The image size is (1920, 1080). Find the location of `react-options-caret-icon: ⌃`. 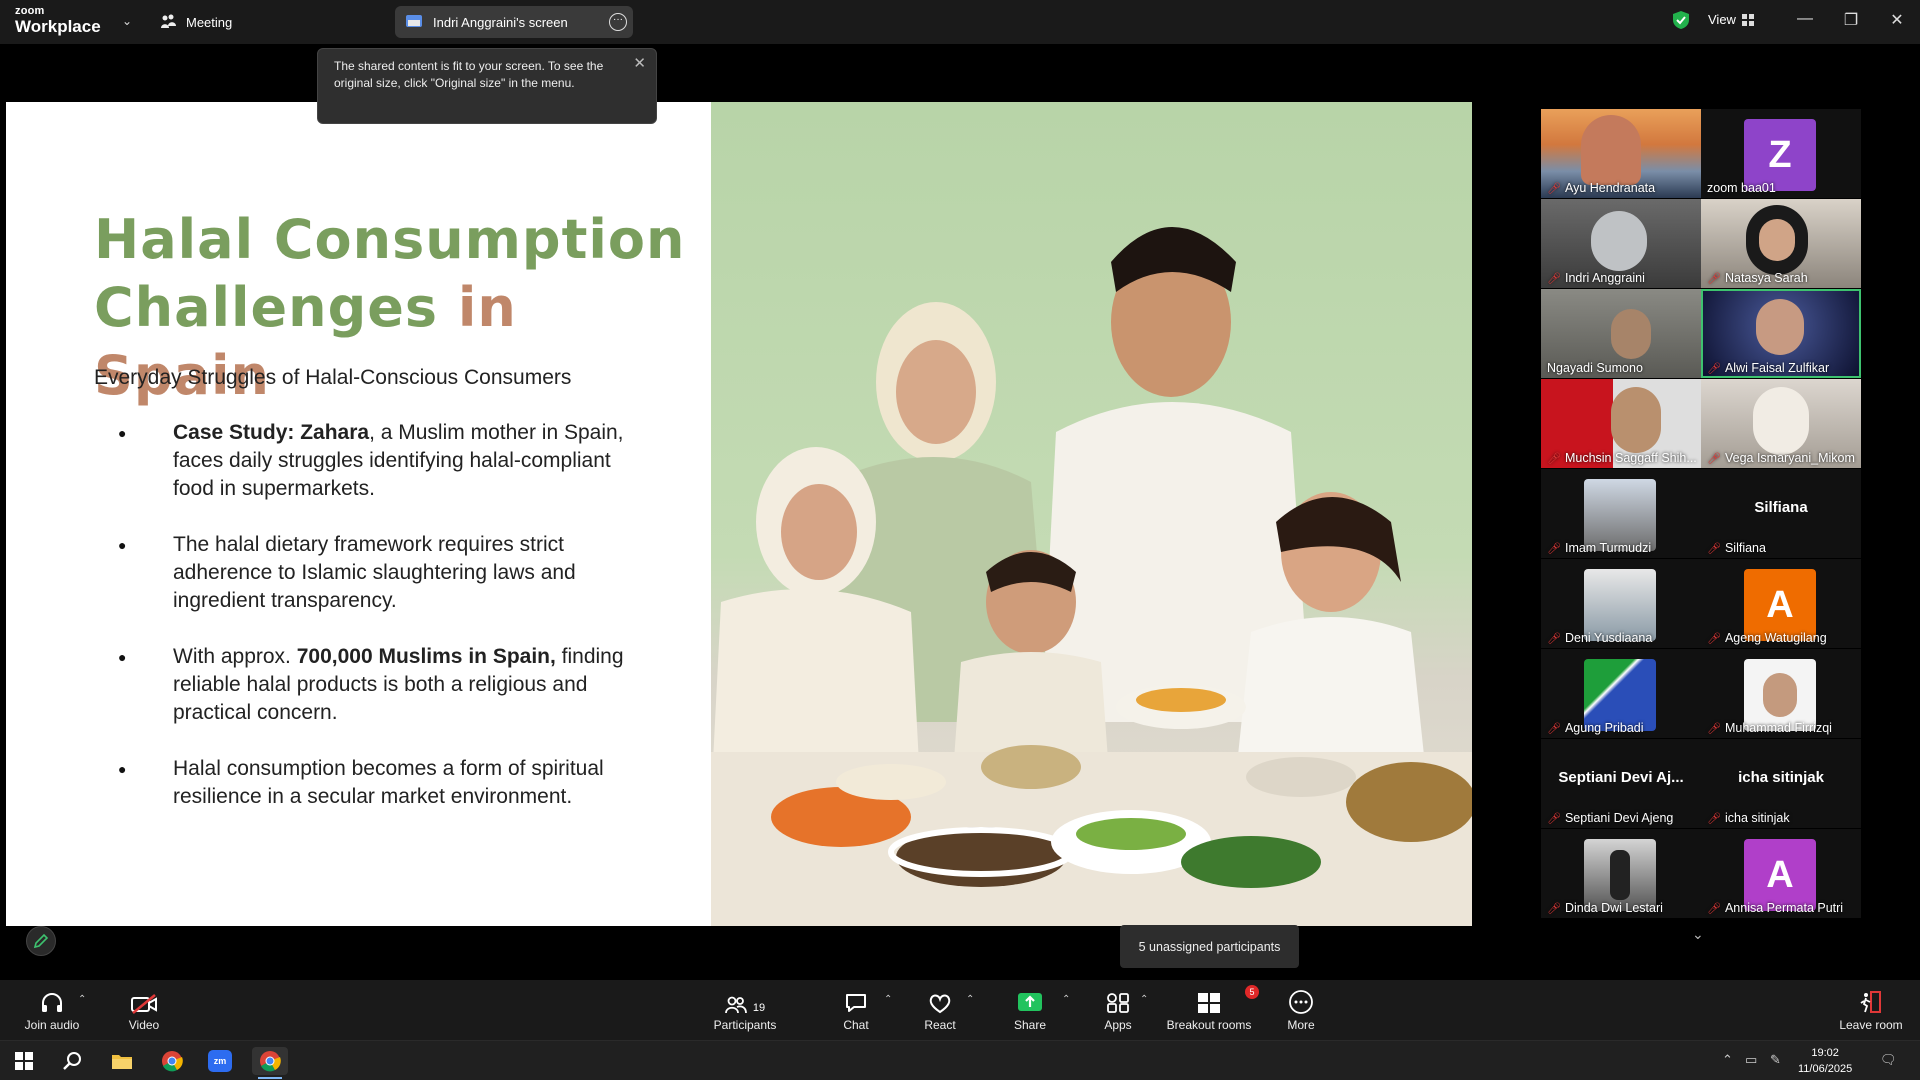

react-options-caret-icon: ⌃ is located at coordinates (970, 999).